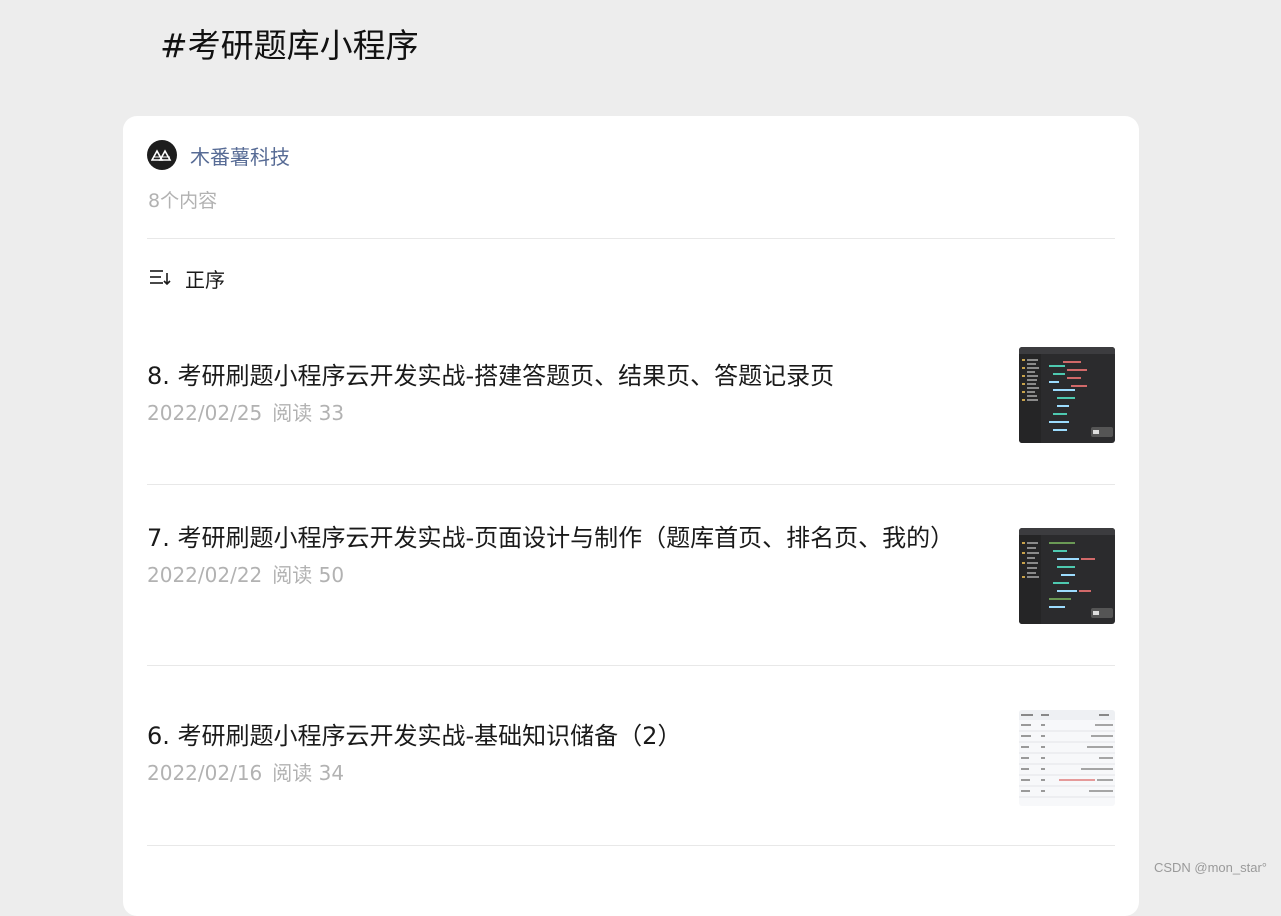  Describe the element at coordinates (205, 575) in the screenshot. I see `article-date: 2022/02/22` at that location.